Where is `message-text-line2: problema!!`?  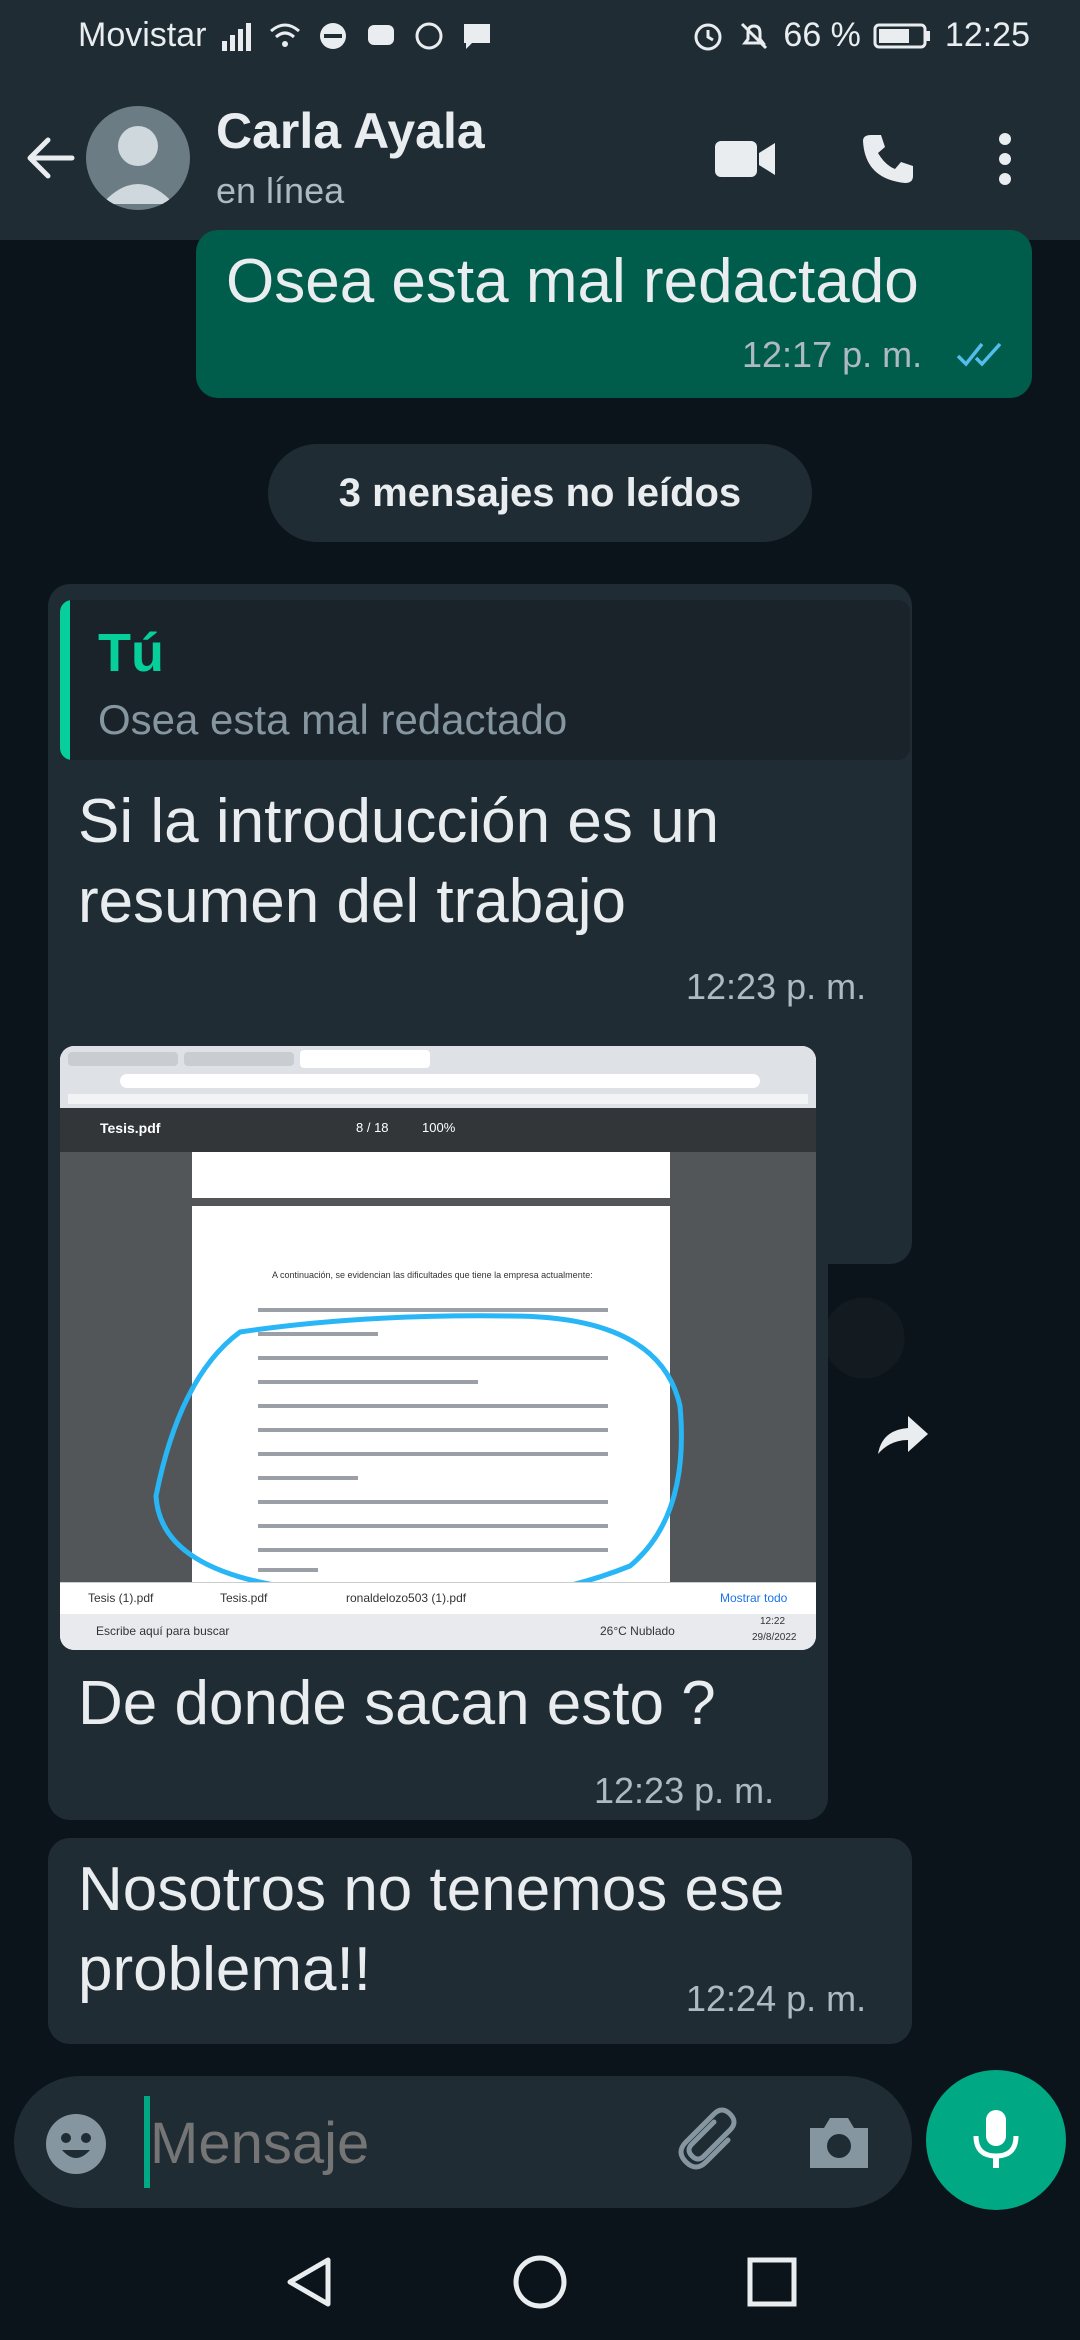
message-text-line2: problema!! is located at coordinates (224, 1969).